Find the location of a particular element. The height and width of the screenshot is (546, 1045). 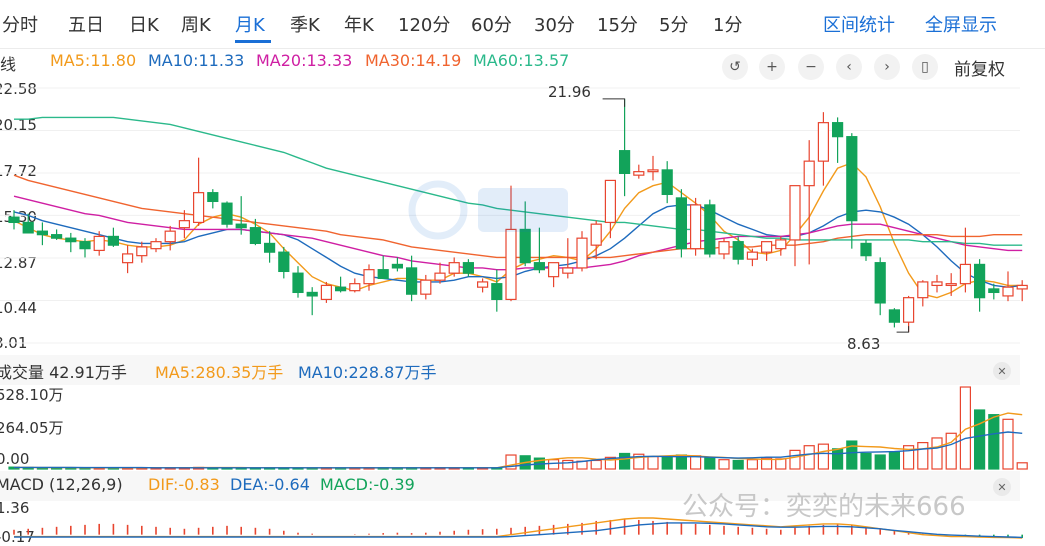

macd-dea-line is located at coordinates (518, 530).